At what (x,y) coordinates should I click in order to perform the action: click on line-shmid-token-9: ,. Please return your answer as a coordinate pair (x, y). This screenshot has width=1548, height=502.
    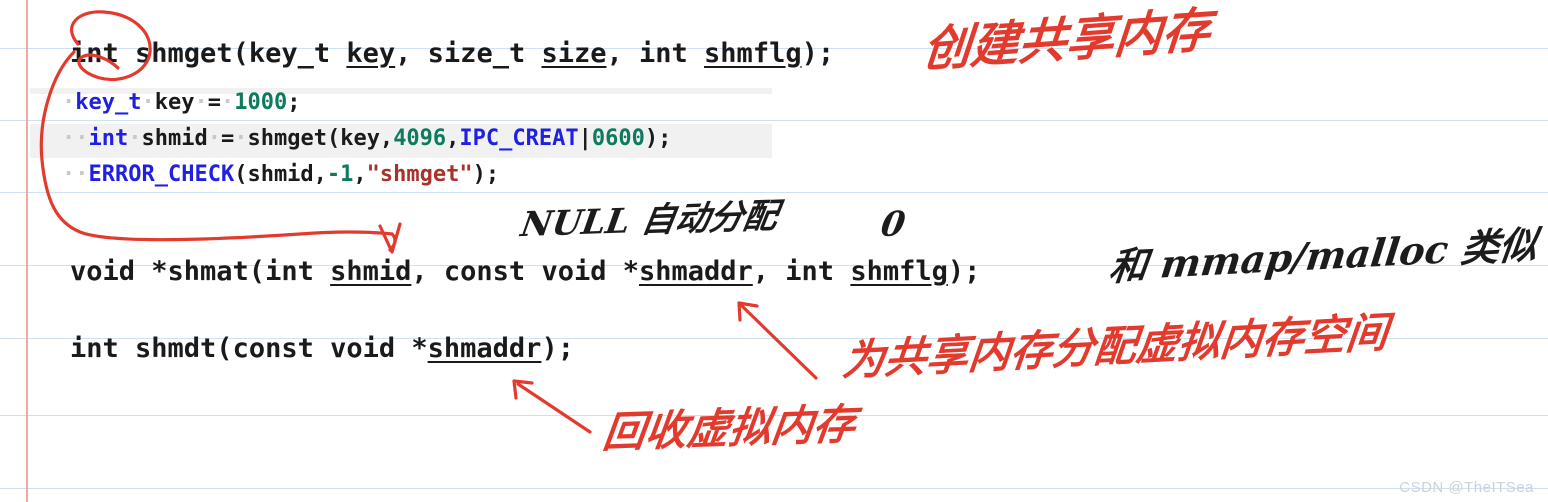
    Looking at the image, I should click on (453, 138).